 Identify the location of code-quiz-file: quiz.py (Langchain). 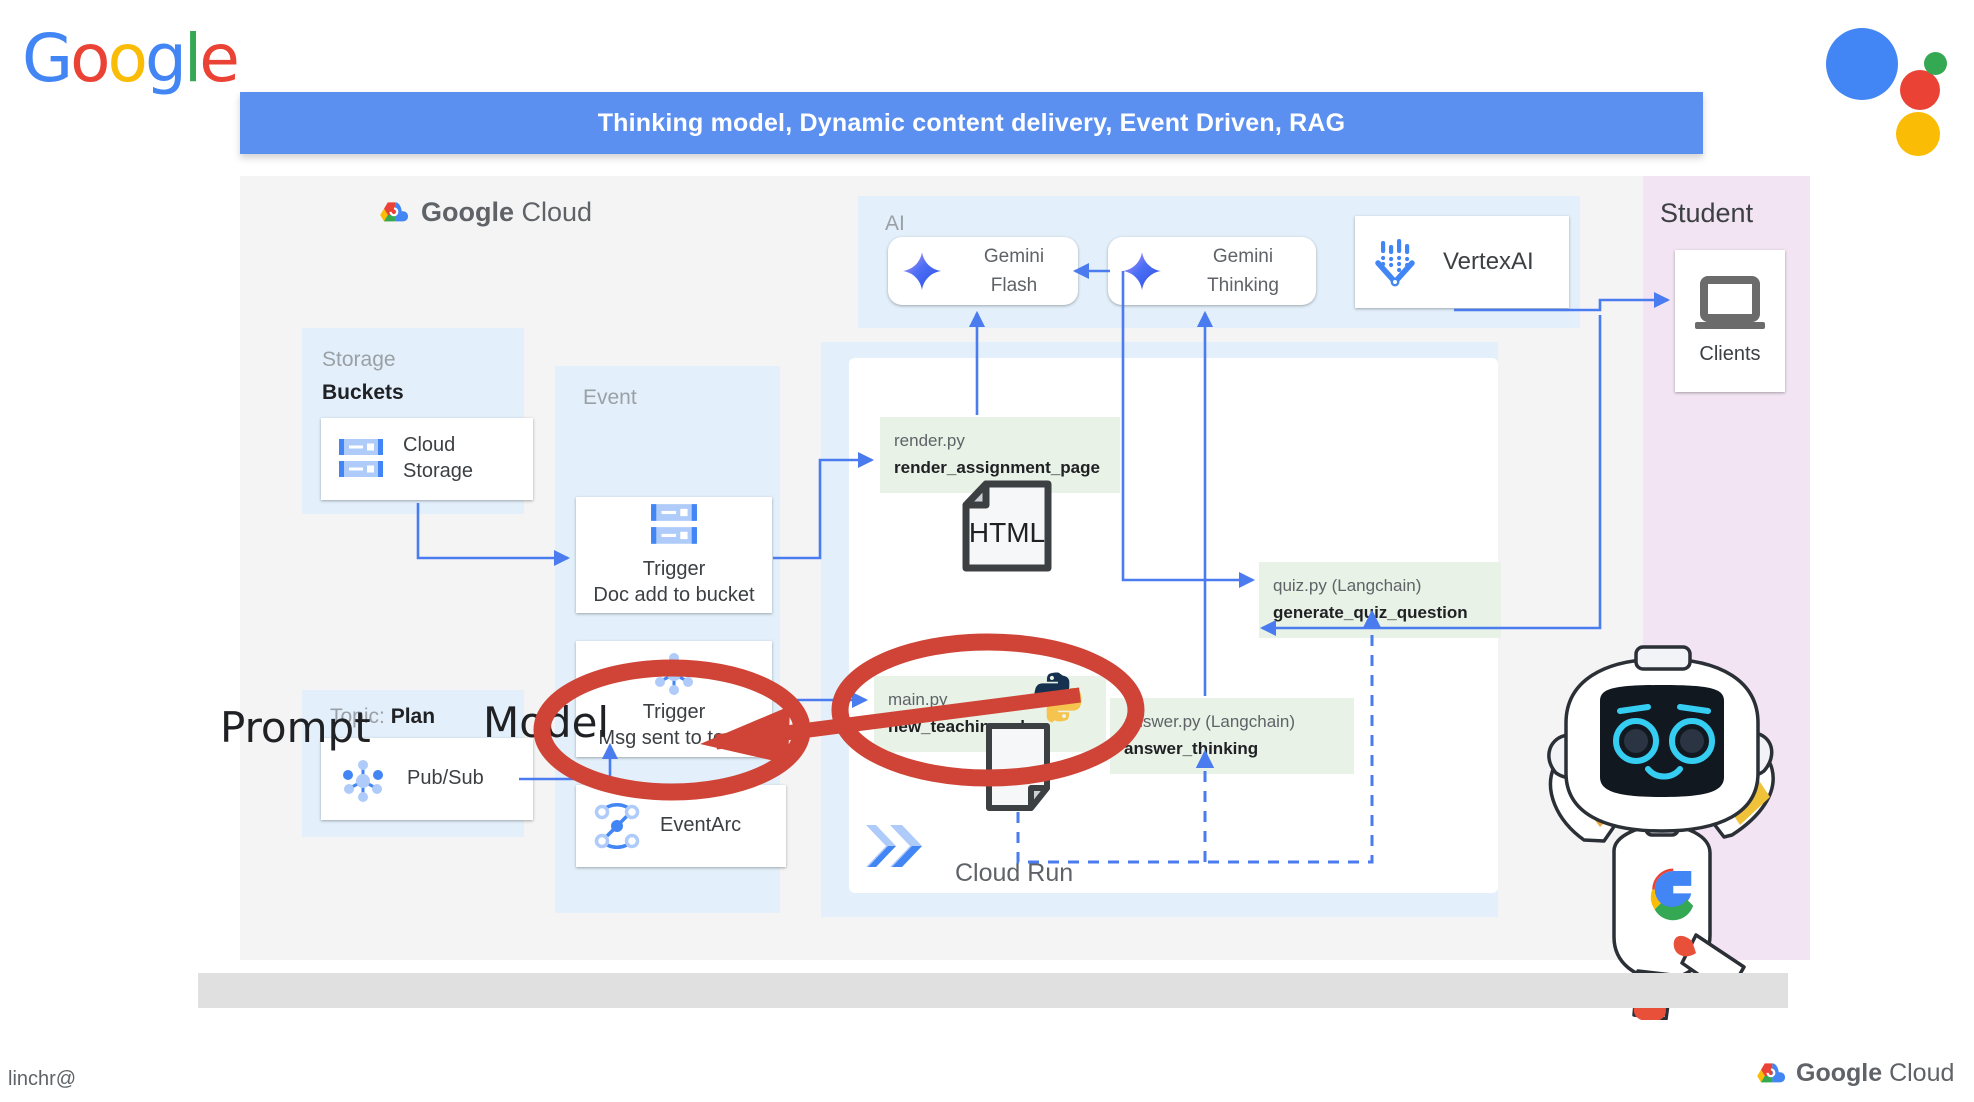
(1347, 585).